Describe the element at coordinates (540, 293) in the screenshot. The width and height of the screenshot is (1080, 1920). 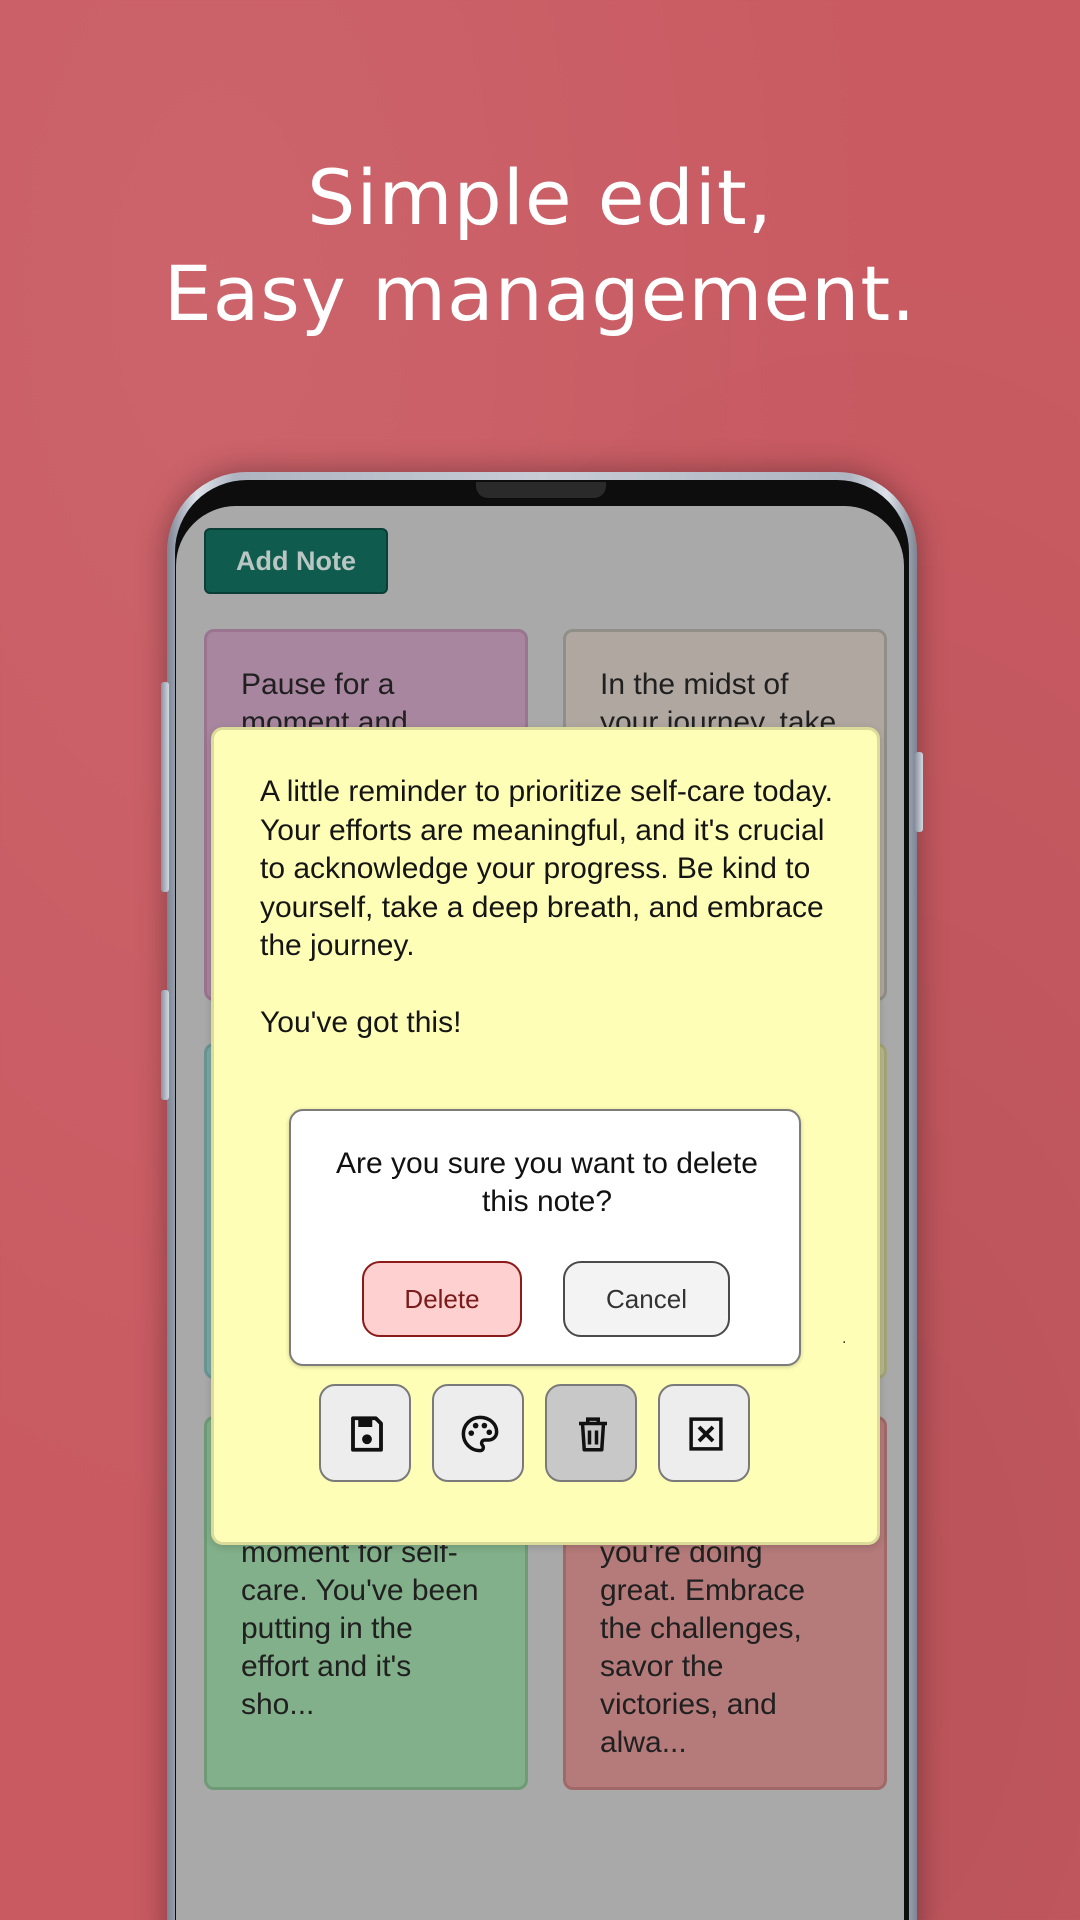
I see `headline-line-2: Easy management.` at that location.